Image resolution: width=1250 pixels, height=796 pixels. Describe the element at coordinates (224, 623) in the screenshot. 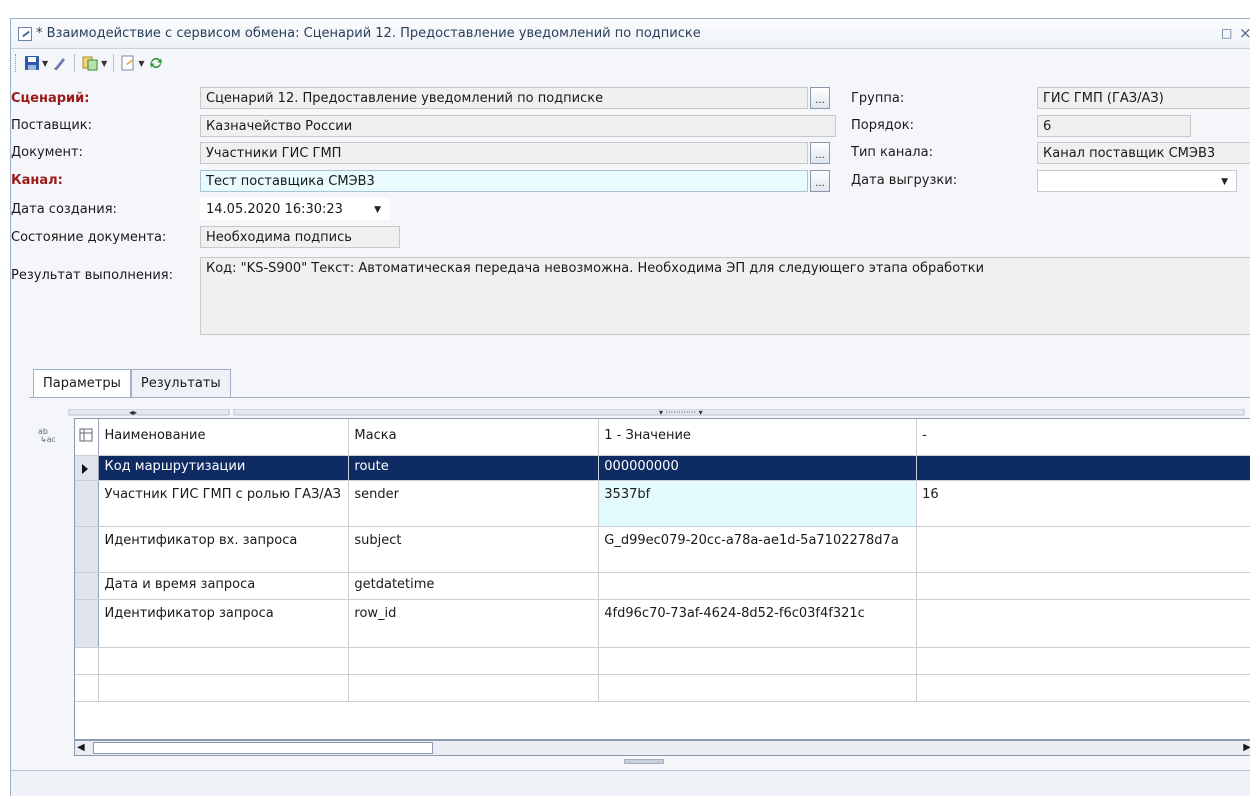

I see `cell-name: Идентификатор запроса` at that location.